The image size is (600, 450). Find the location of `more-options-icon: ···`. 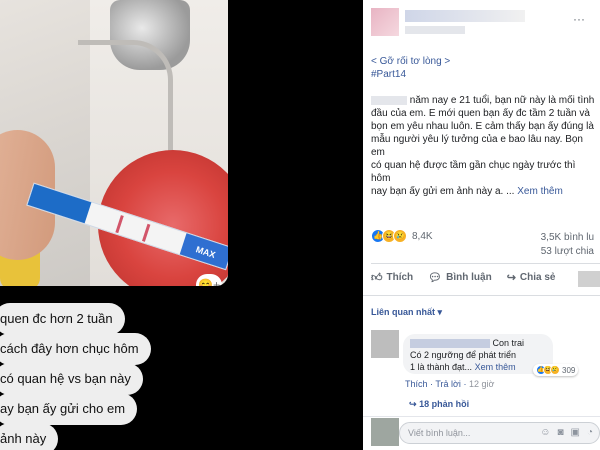

more-options-icon: ··· is located at coordinates (579, 19).